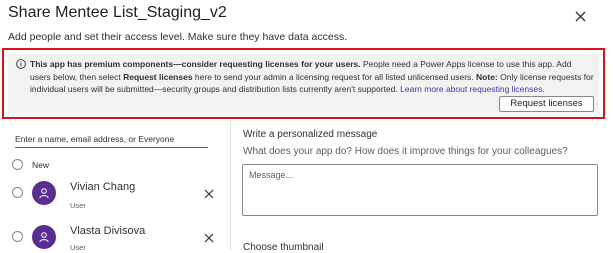 This screenshot has height=253, width=613. Describe the element at coordinates (117, 12) in the screenshot. I see `dialog-title: Share Mentee List_Staging_v2` at that location.